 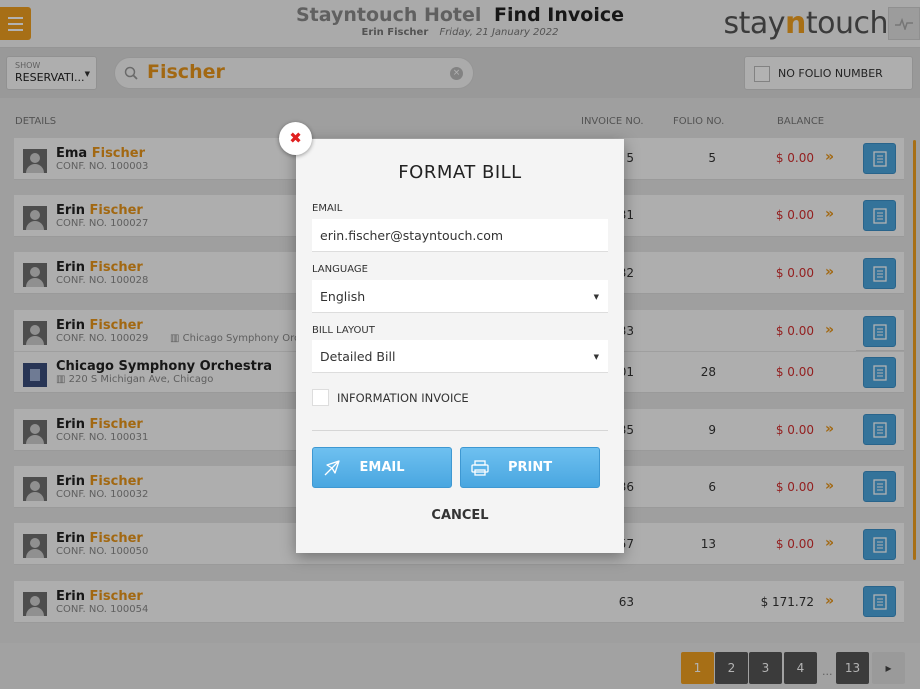 I want to click on dialog-title: FORMAT BILL, so click(x=460, y=172).